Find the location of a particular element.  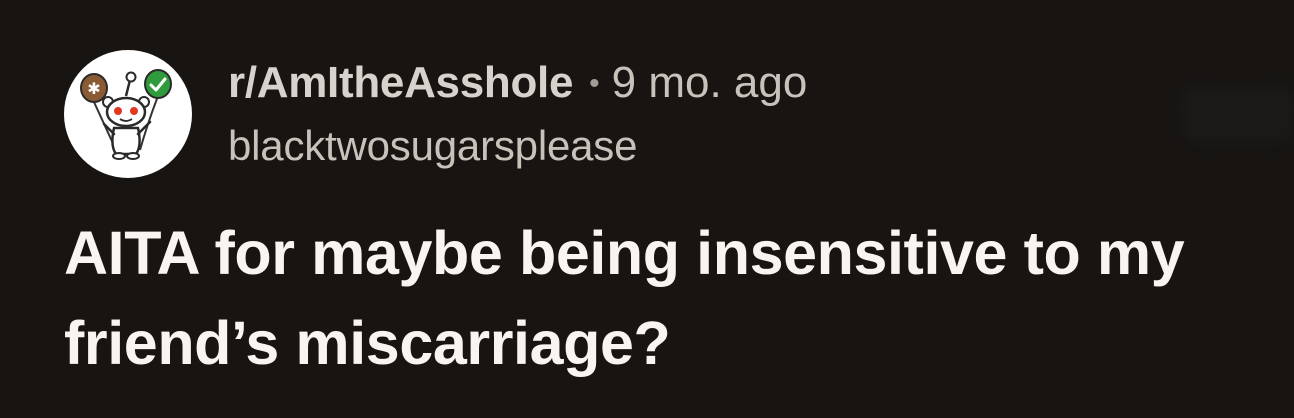

subreddit-avatar-icon: ✱ is located at coordinates (128, 114).